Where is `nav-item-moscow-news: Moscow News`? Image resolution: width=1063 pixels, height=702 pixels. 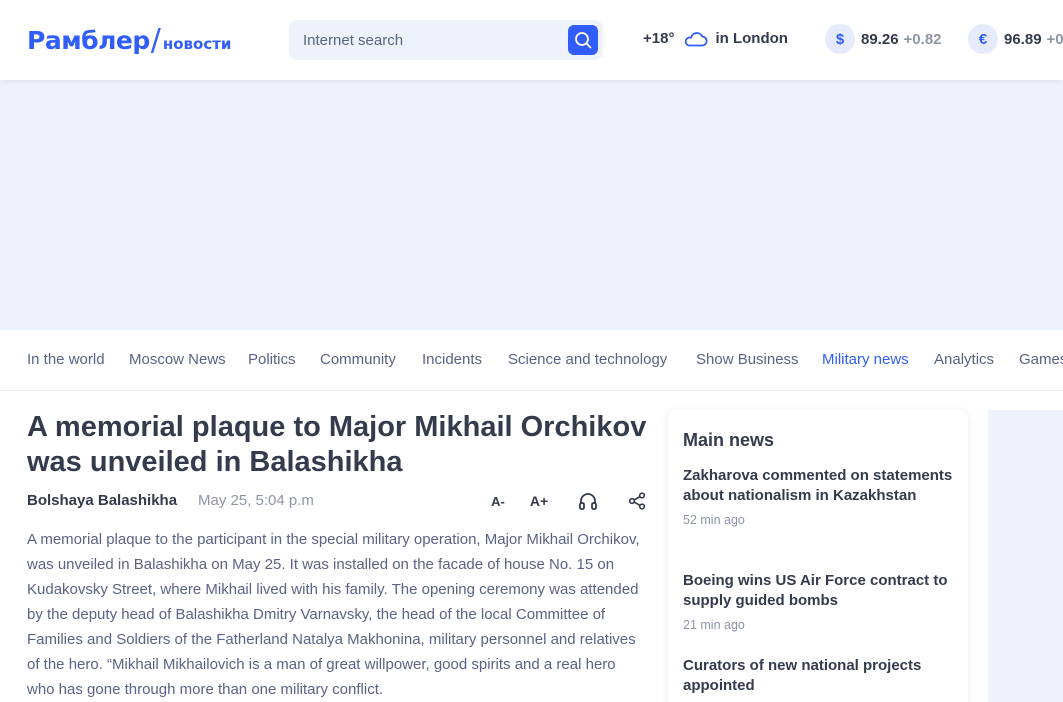 nav-item-moscow-news: Moscow News is located at coordinates (177, 359).